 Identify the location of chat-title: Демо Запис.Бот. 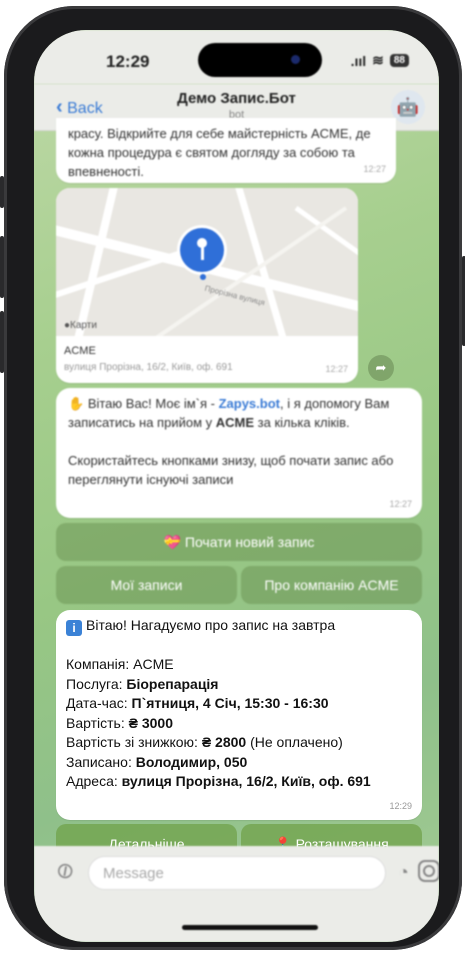
(236, 98).